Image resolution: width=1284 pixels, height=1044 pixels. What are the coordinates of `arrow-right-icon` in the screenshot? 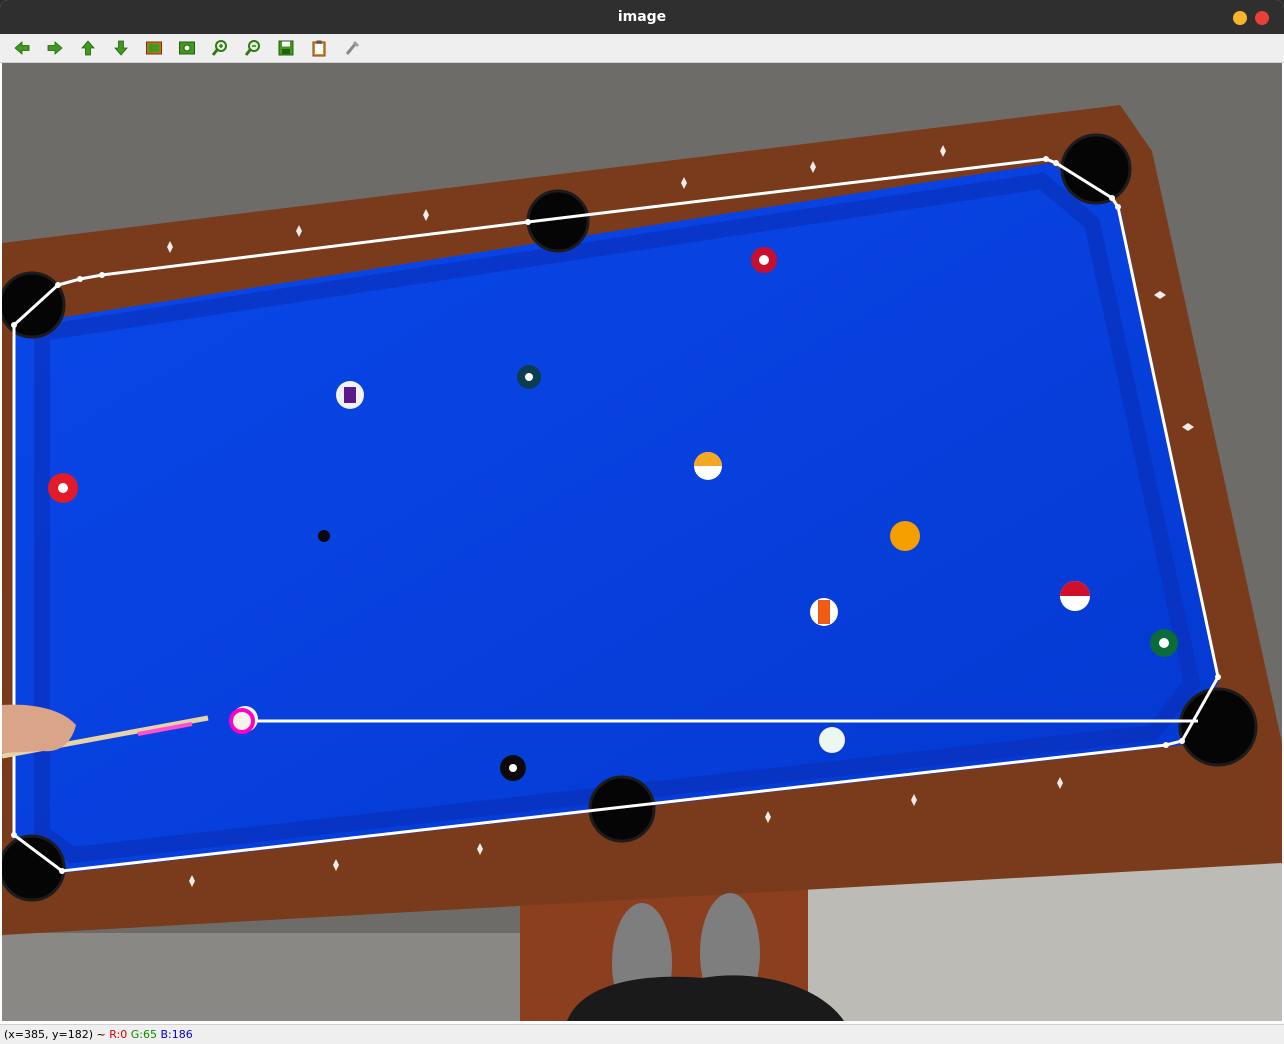 It's located at (55, 48).